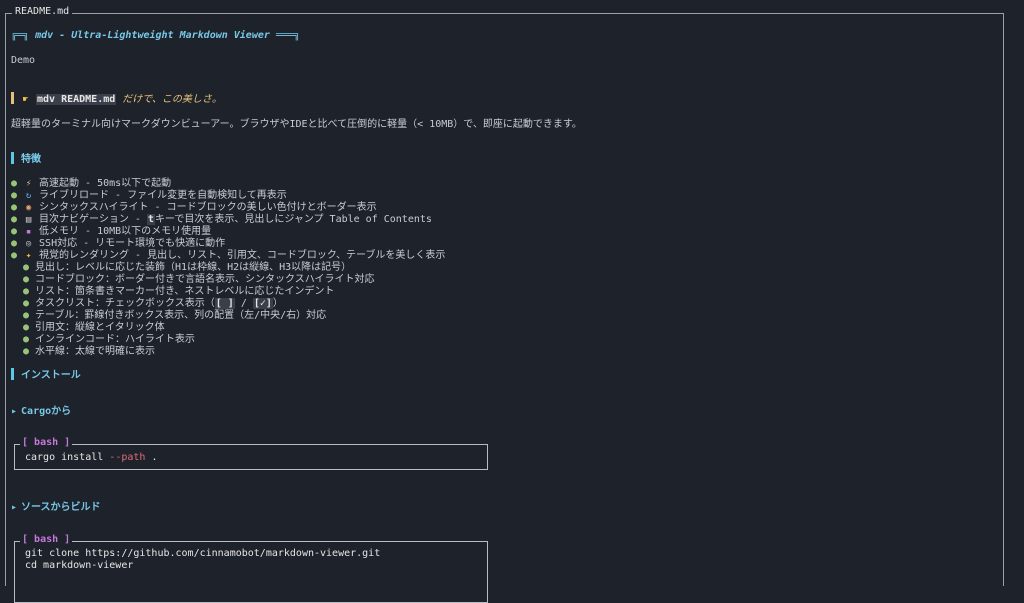  I want to click on code-command: cargo install, so click(67, 457).